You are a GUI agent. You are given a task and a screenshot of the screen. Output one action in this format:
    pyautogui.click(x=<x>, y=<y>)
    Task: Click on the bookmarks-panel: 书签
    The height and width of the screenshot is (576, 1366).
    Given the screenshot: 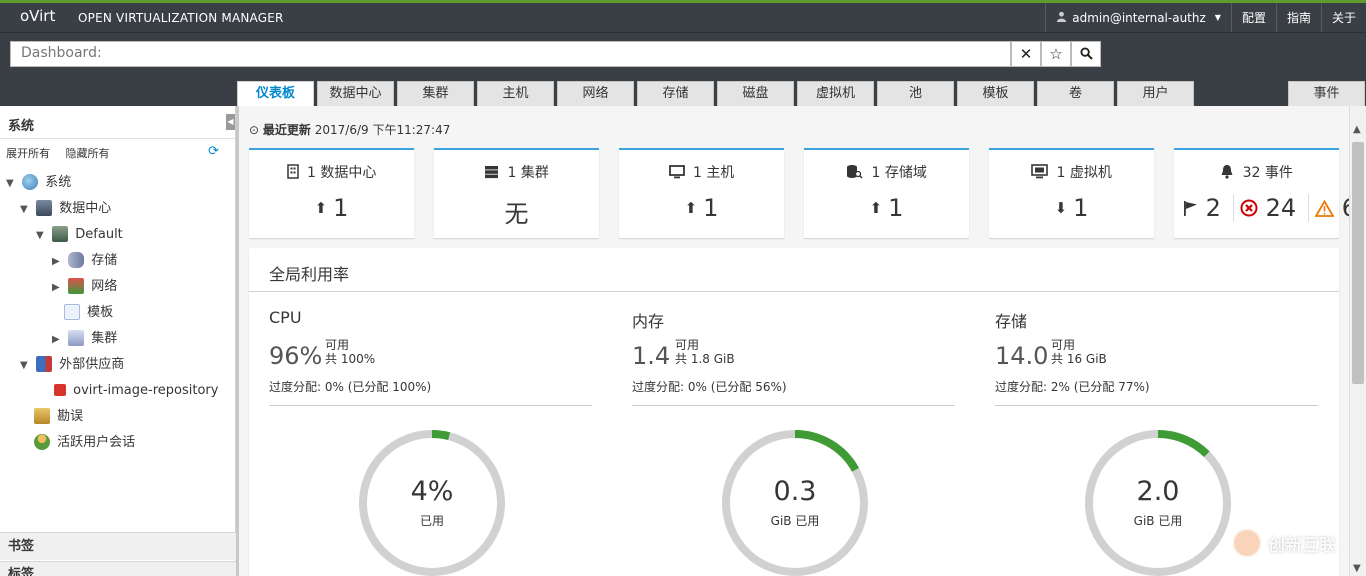 What is the action you would take?
    pyautogui.click(x=118, y=546)
    